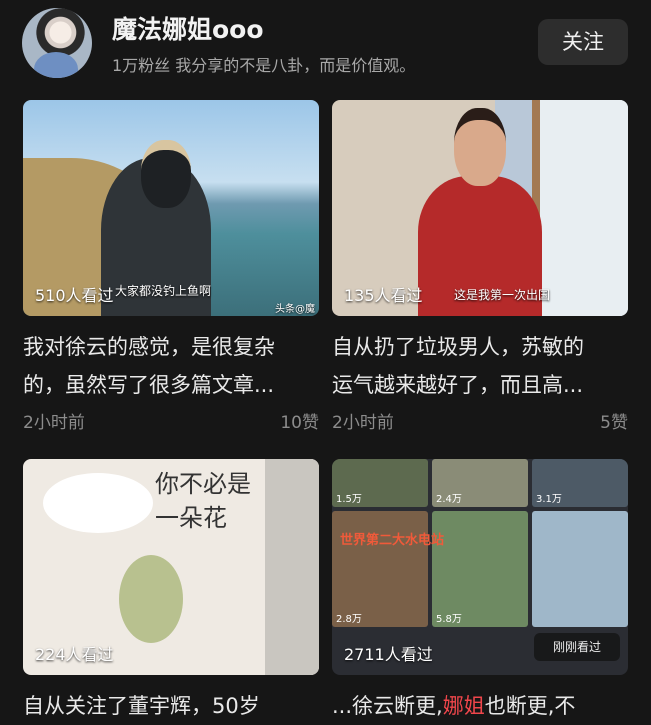  I want to click on video-title: 自从关注了董宇辉，50岁, so click(171, 706).